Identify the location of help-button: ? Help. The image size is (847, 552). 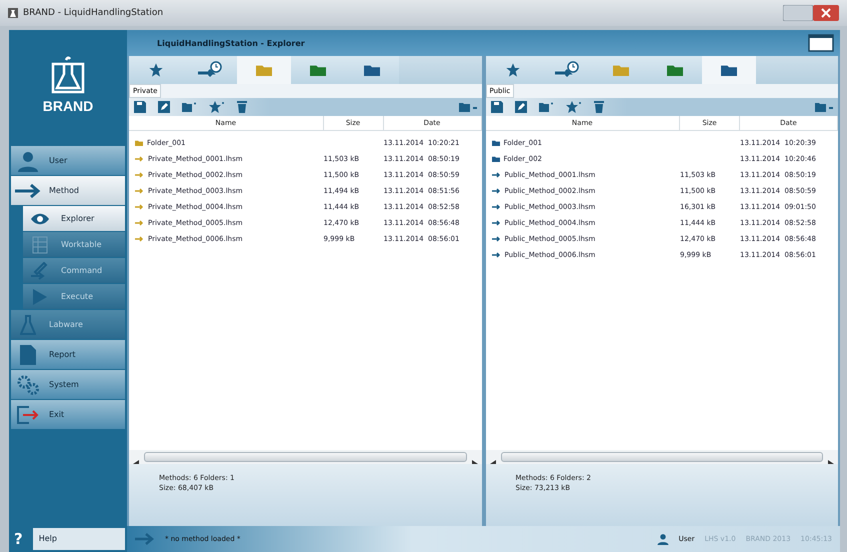
(68, 539).